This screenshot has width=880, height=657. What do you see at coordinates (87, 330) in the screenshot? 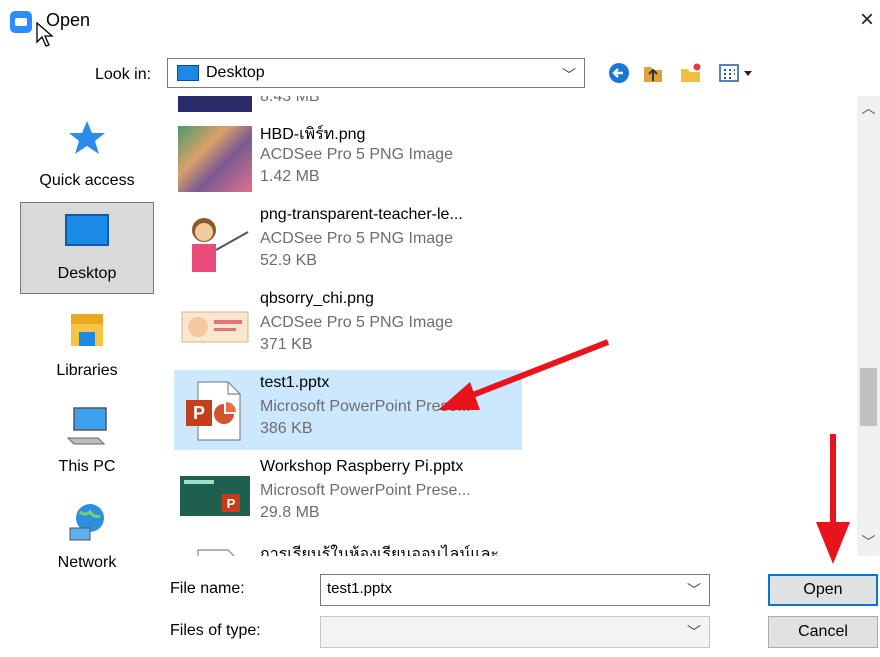
I see `libraries-icon` at bounding box center [87, 330].